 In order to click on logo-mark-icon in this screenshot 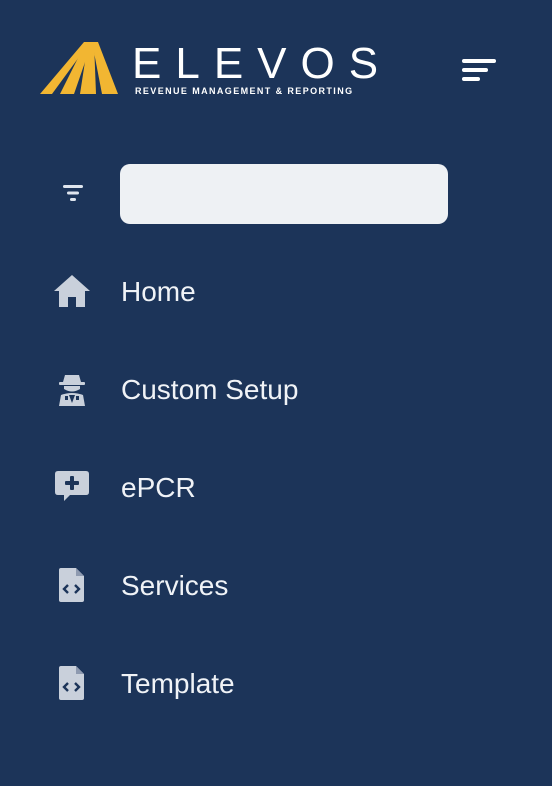, I will do `click(79, 68)`.